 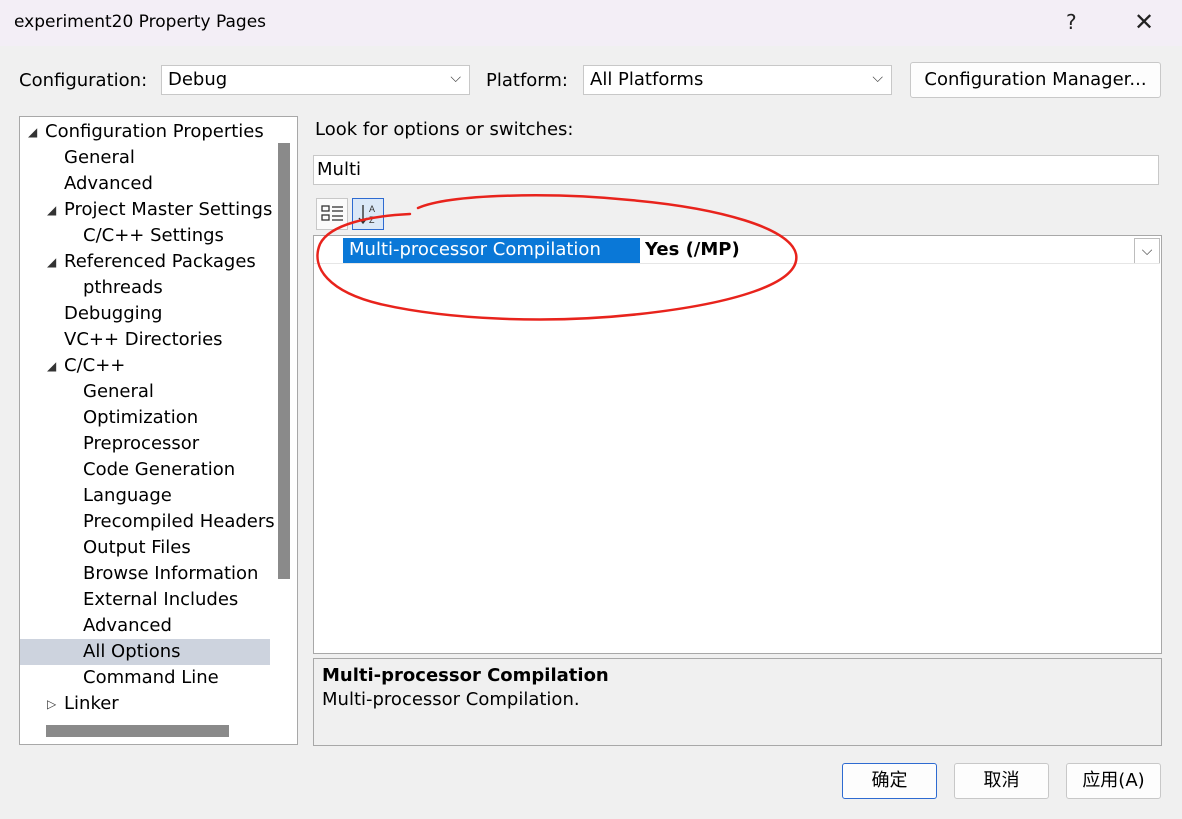 I want to click on platform-label: Platform:, so click(x=527, y=80).